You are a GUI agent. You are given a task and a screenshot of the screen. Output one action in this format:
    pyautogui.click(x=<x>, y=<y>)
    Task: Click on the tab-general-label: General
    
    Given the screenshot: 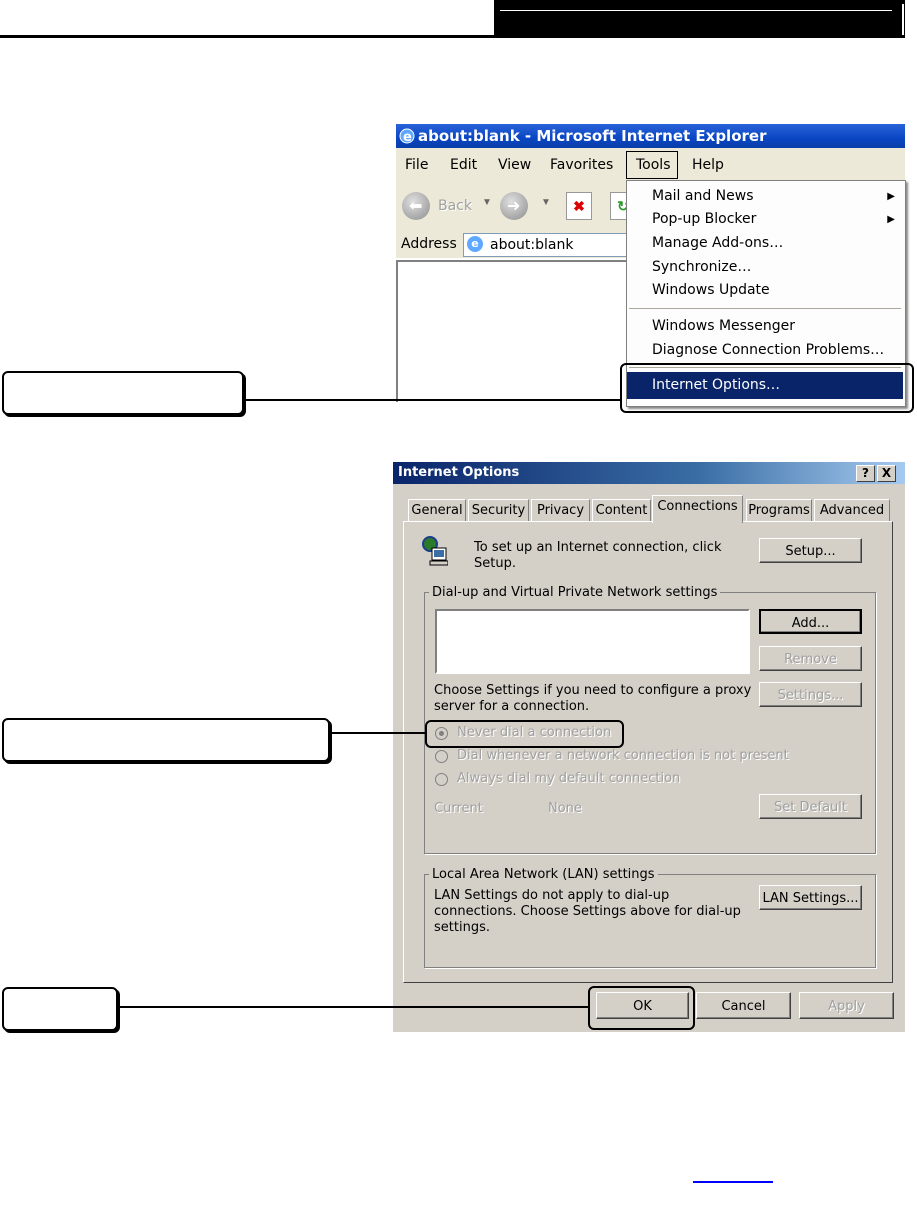 What is the action you would take?
    pyautogui.click(x=437, y=510)
    